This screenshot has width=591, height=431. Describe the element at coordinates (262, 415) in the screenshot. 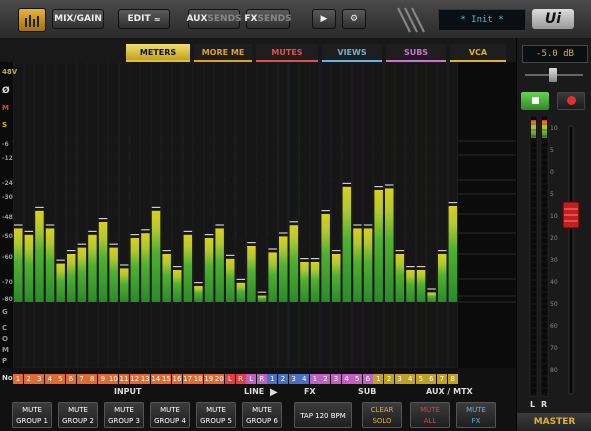

I see `mute-group-6-button: MUTE GROUP 6` at that location.